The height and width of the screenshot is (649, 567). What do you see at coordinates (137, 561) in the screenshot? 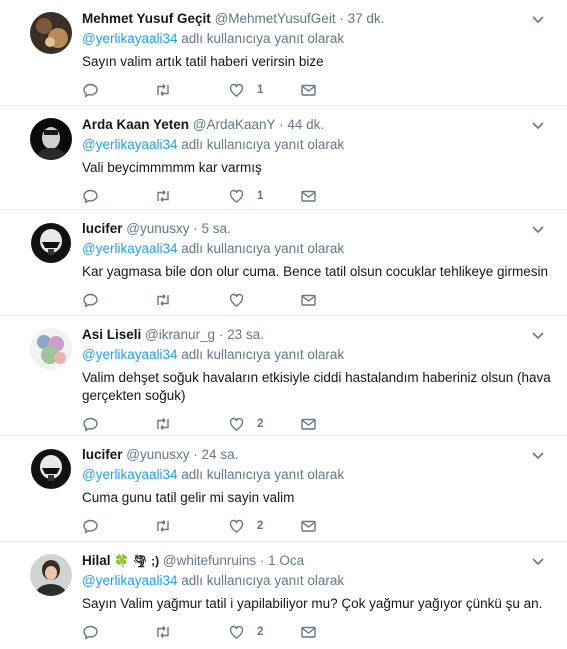
I see `display-name-emoji: 🍀 🌪 ;)` at bounding box center [137, 561].